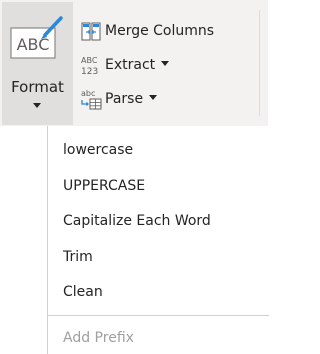  What do you see at coordinates (91, 31) in the screenshot?
I see `merge-columns-icon` at bounding box center [91, 31].